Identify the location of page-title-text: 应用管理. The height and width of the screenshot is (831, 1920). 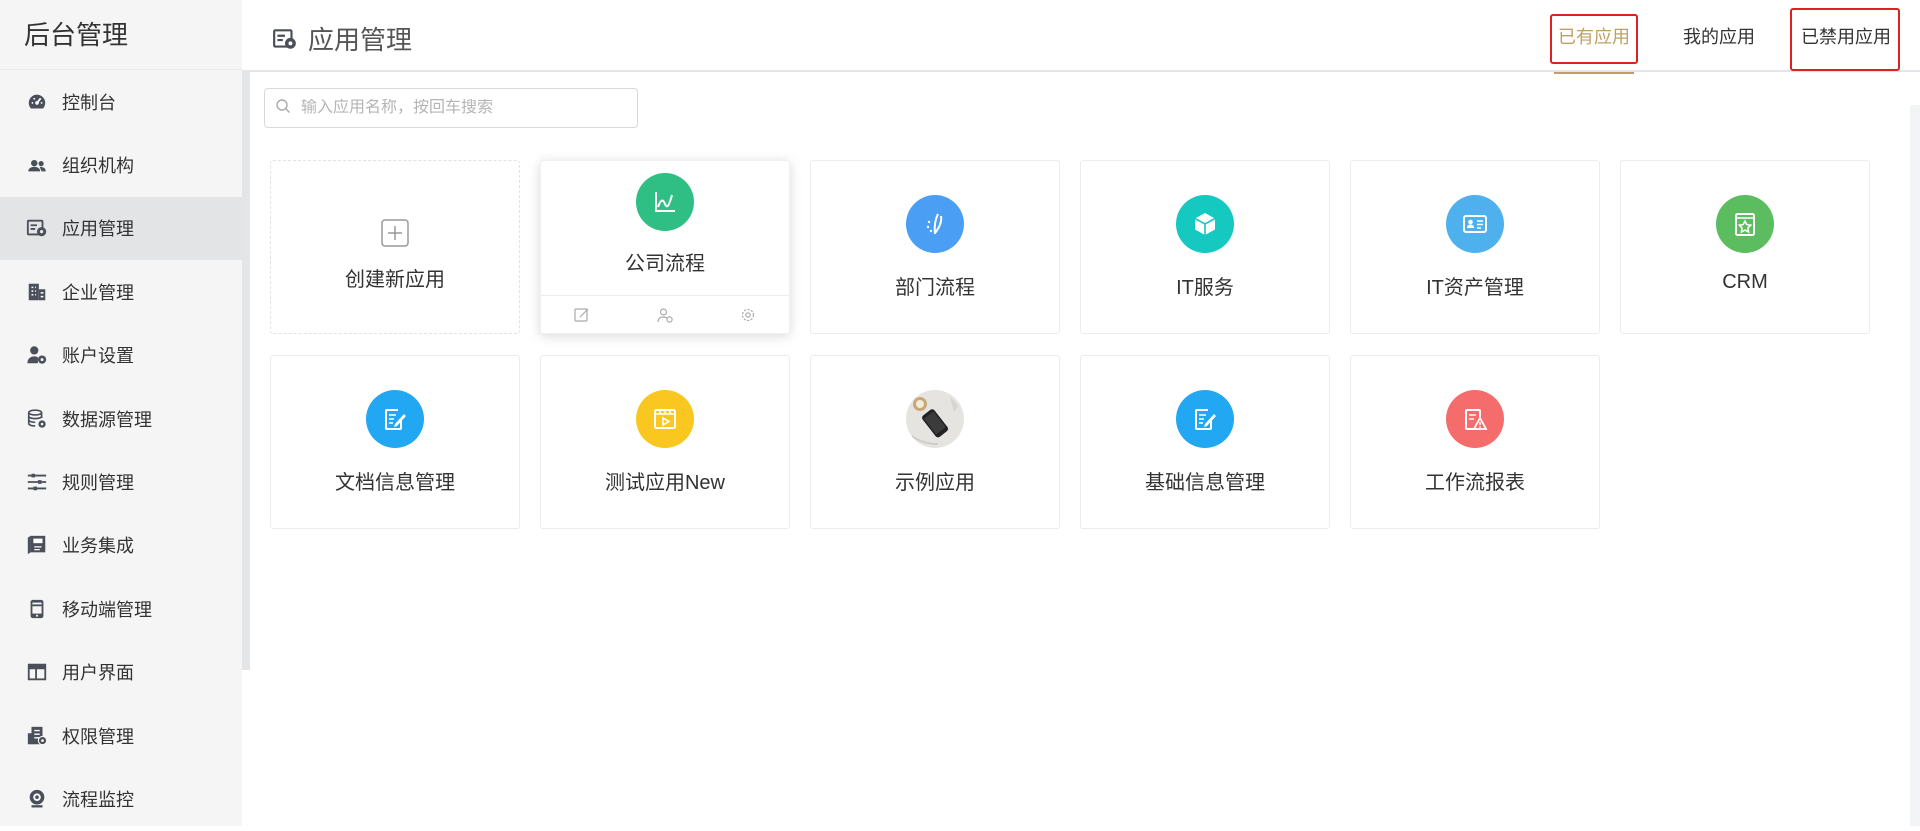
(360, 40).